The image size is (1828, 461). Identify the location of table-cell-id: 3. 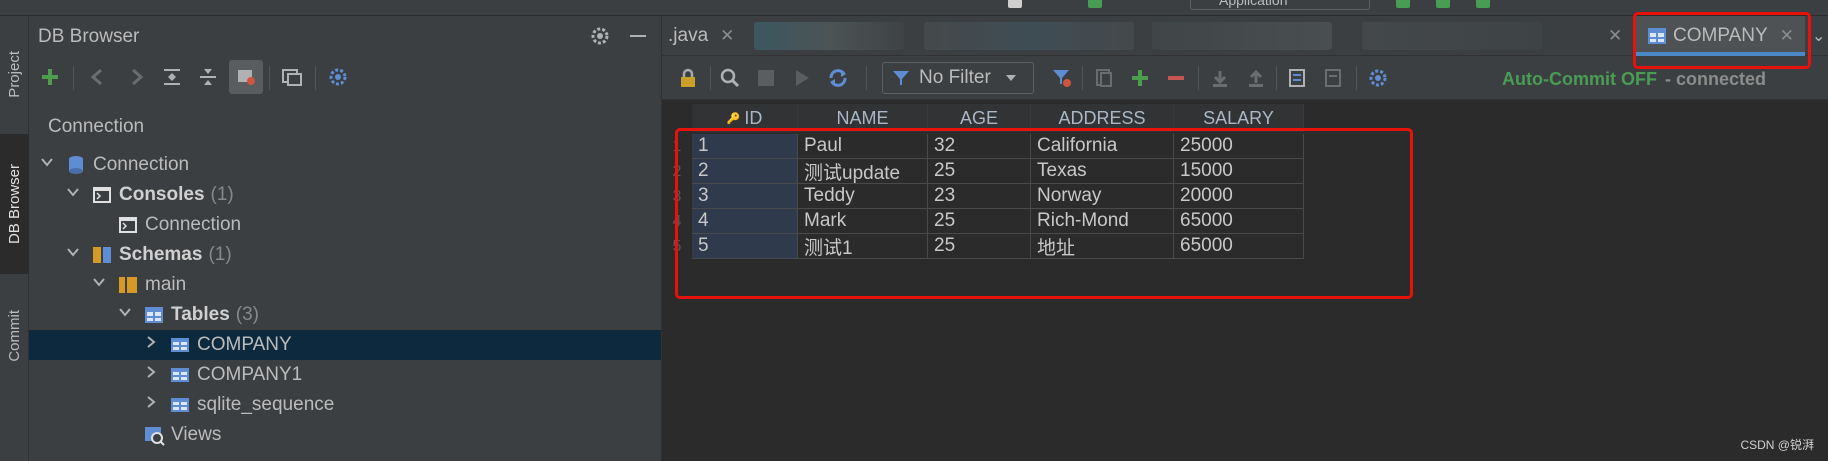
(745, 196).